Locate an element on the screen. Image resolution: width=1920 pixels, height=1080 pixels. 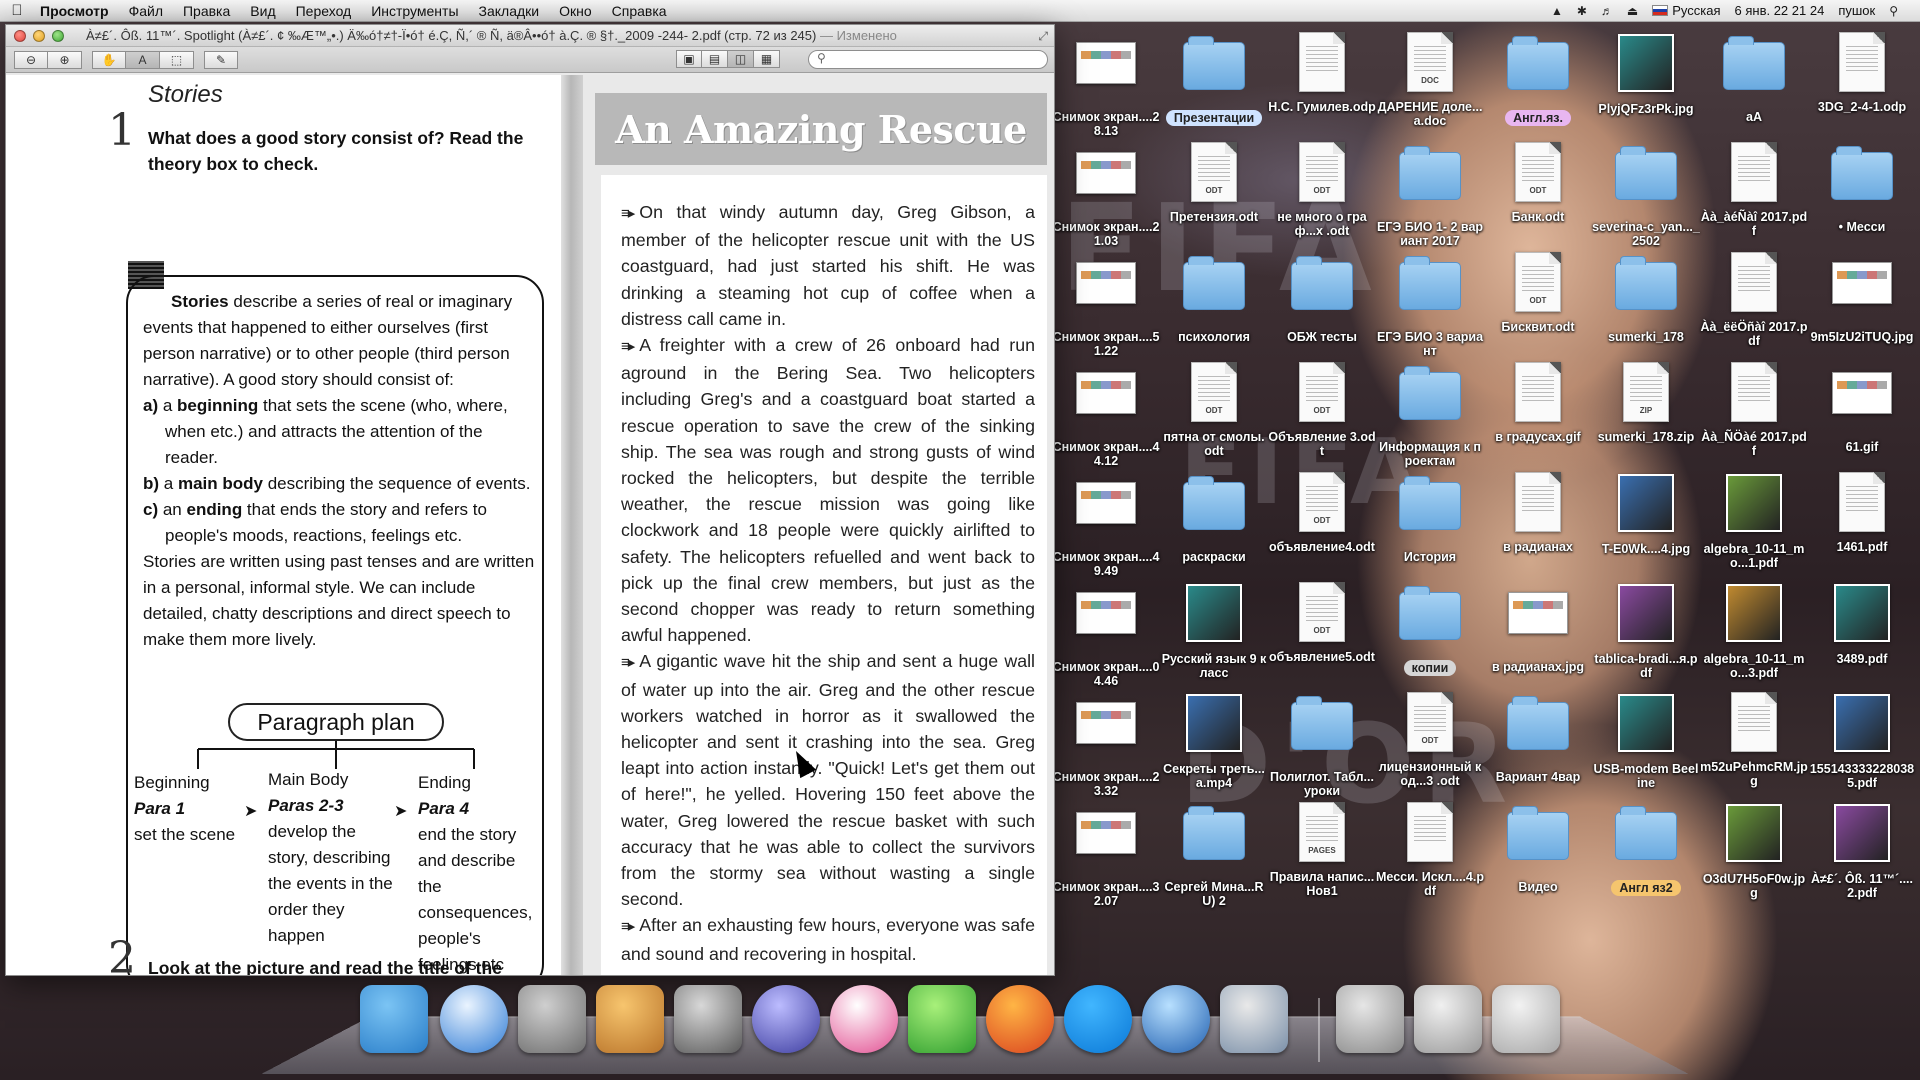
annotate-button: ✎ is located at coordinates (221, 59).